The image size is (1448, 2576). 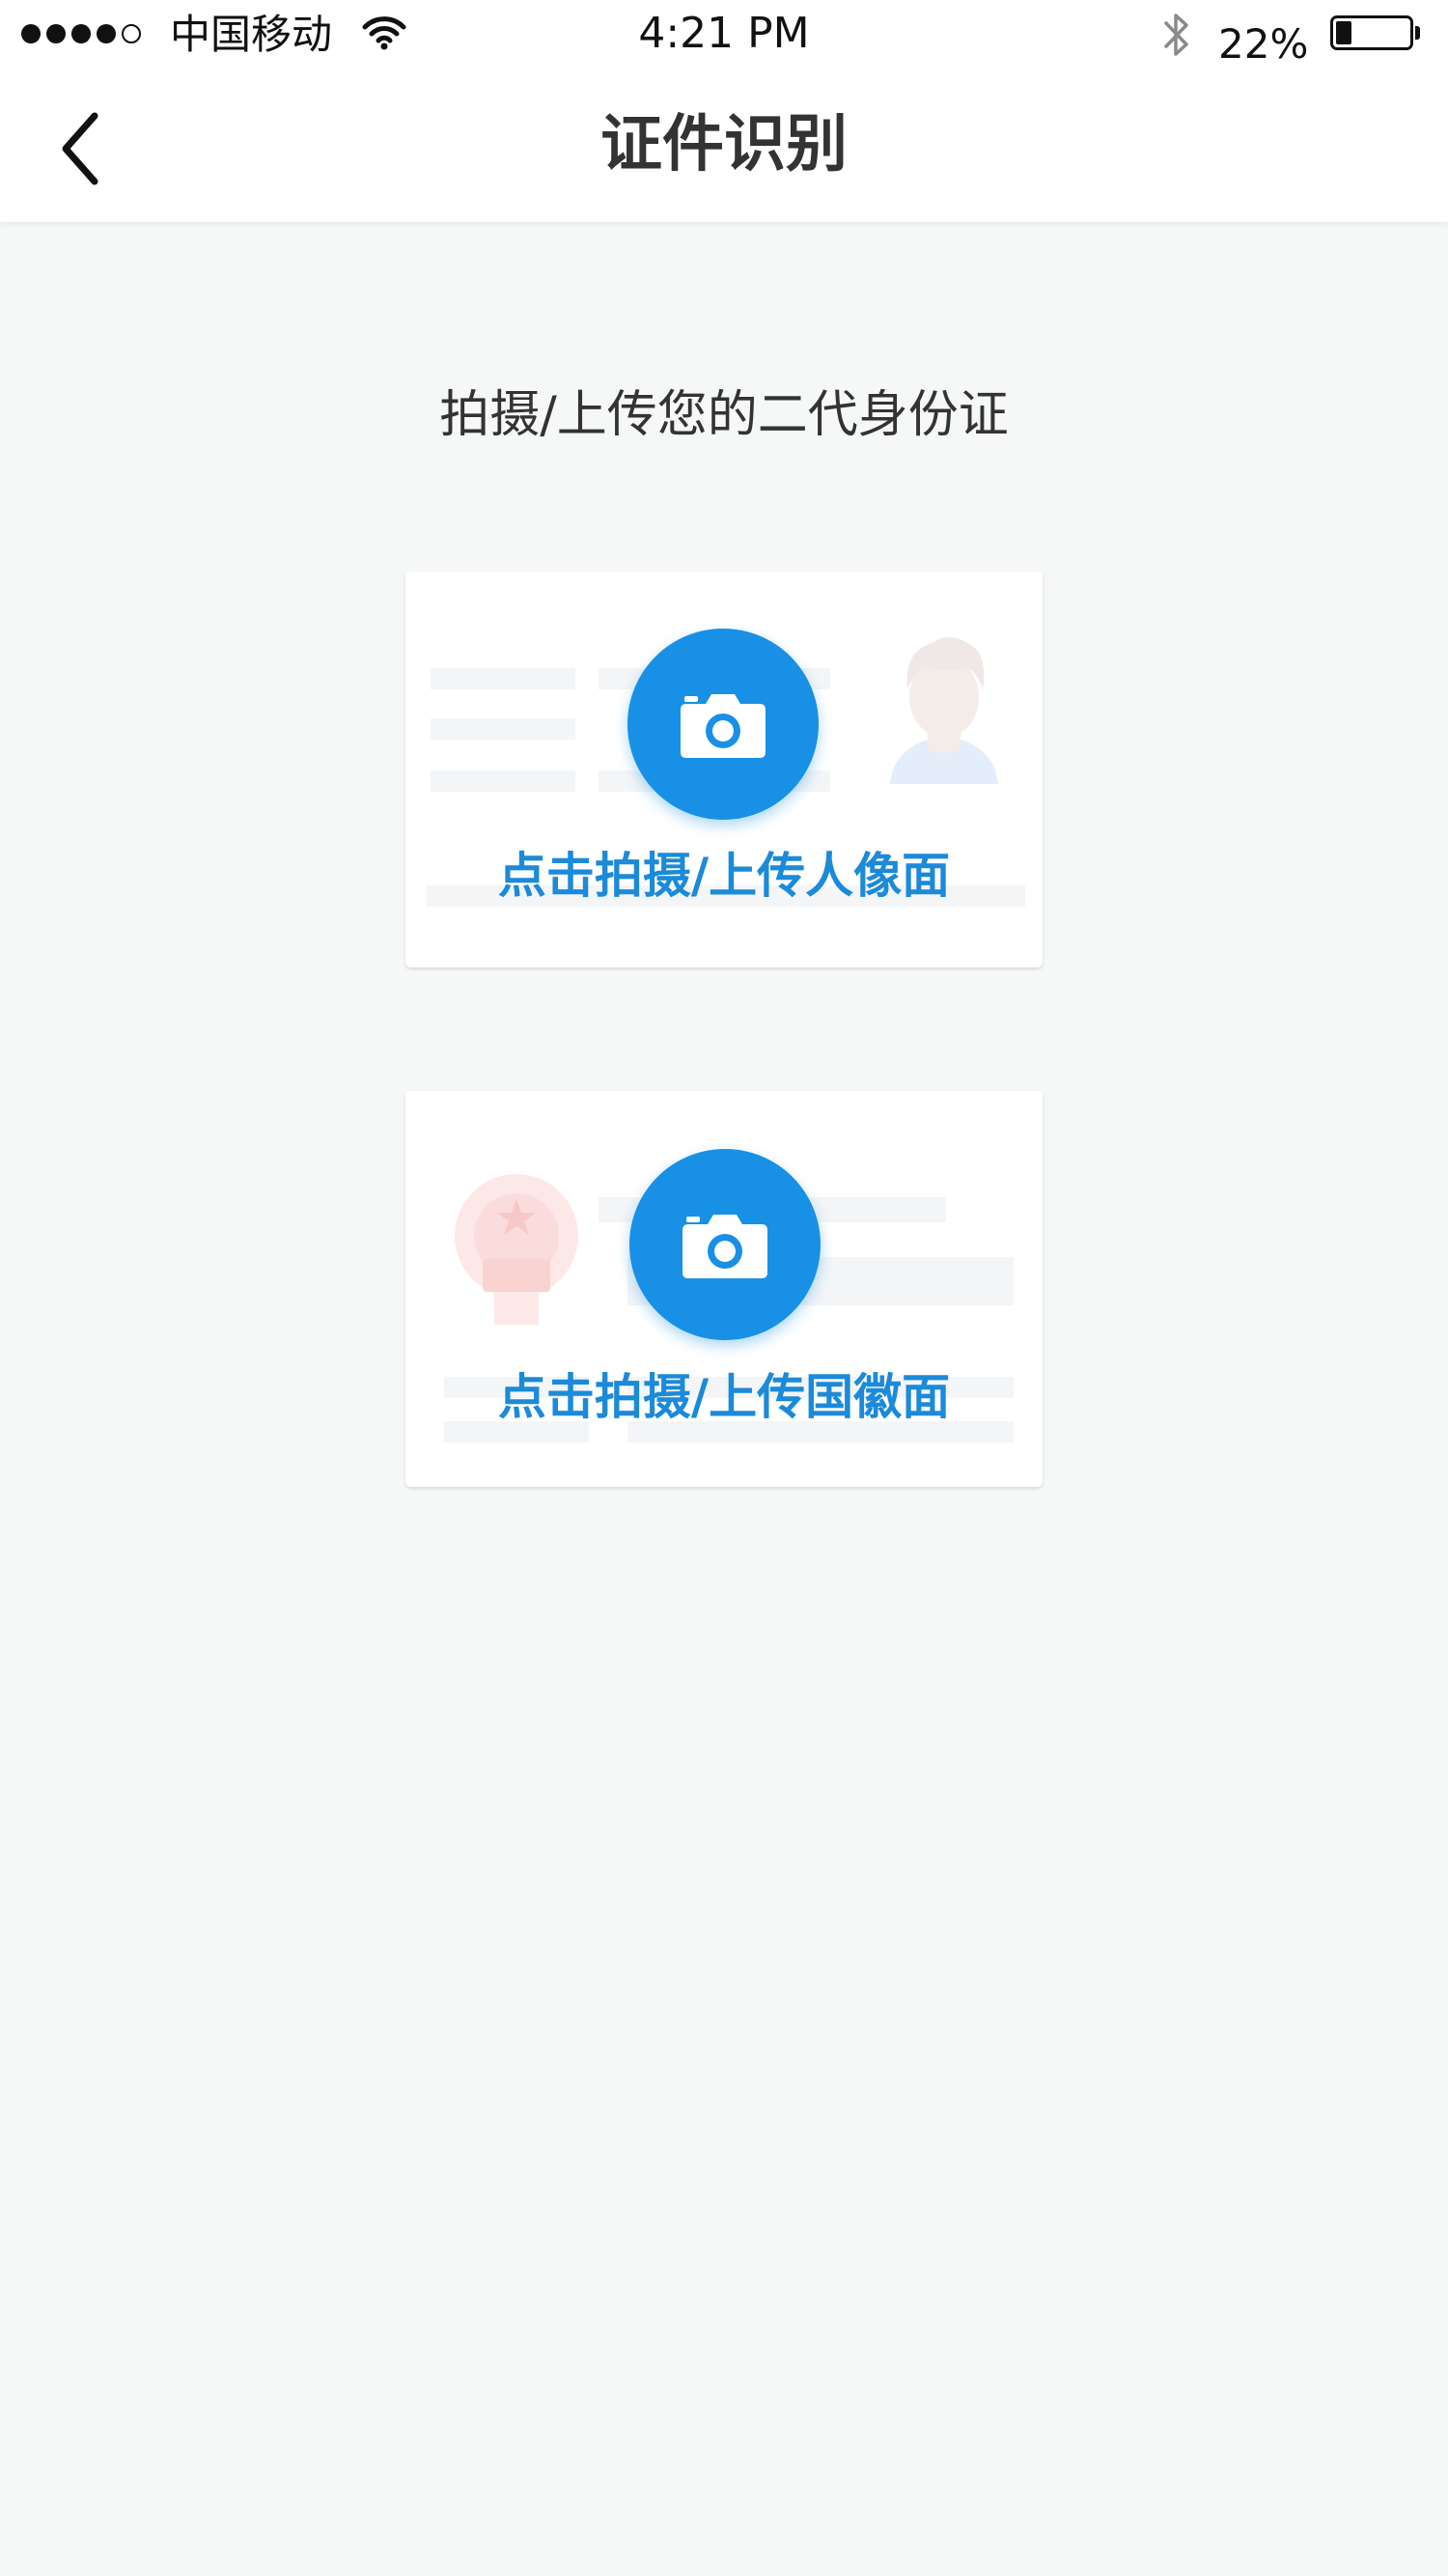 I want to click on battery-percent: 22%, so click(x=1264, y=44).